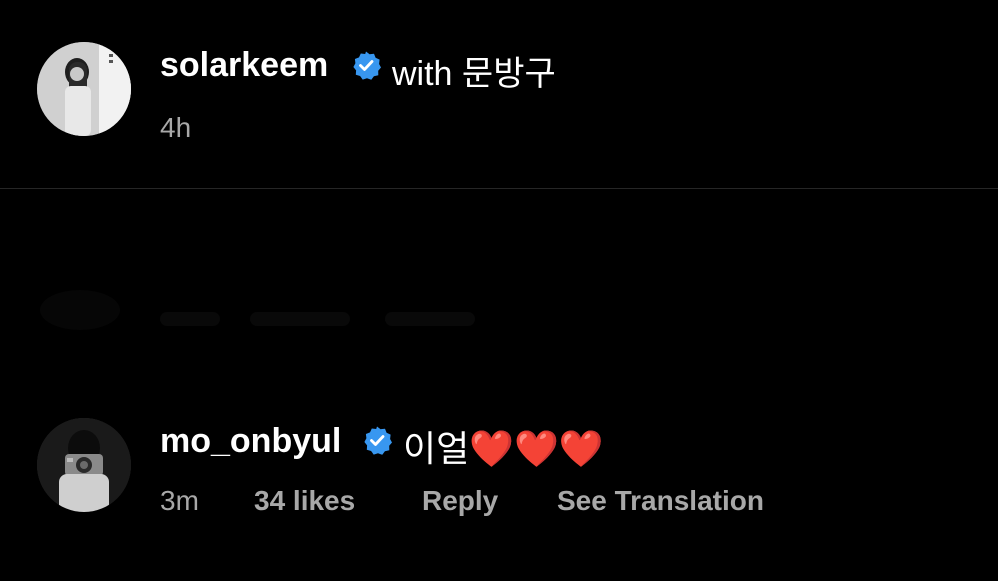 This screenshot has width=998, height=581. I want to click on collaborator-text: with 문방구, so click(474, 70).